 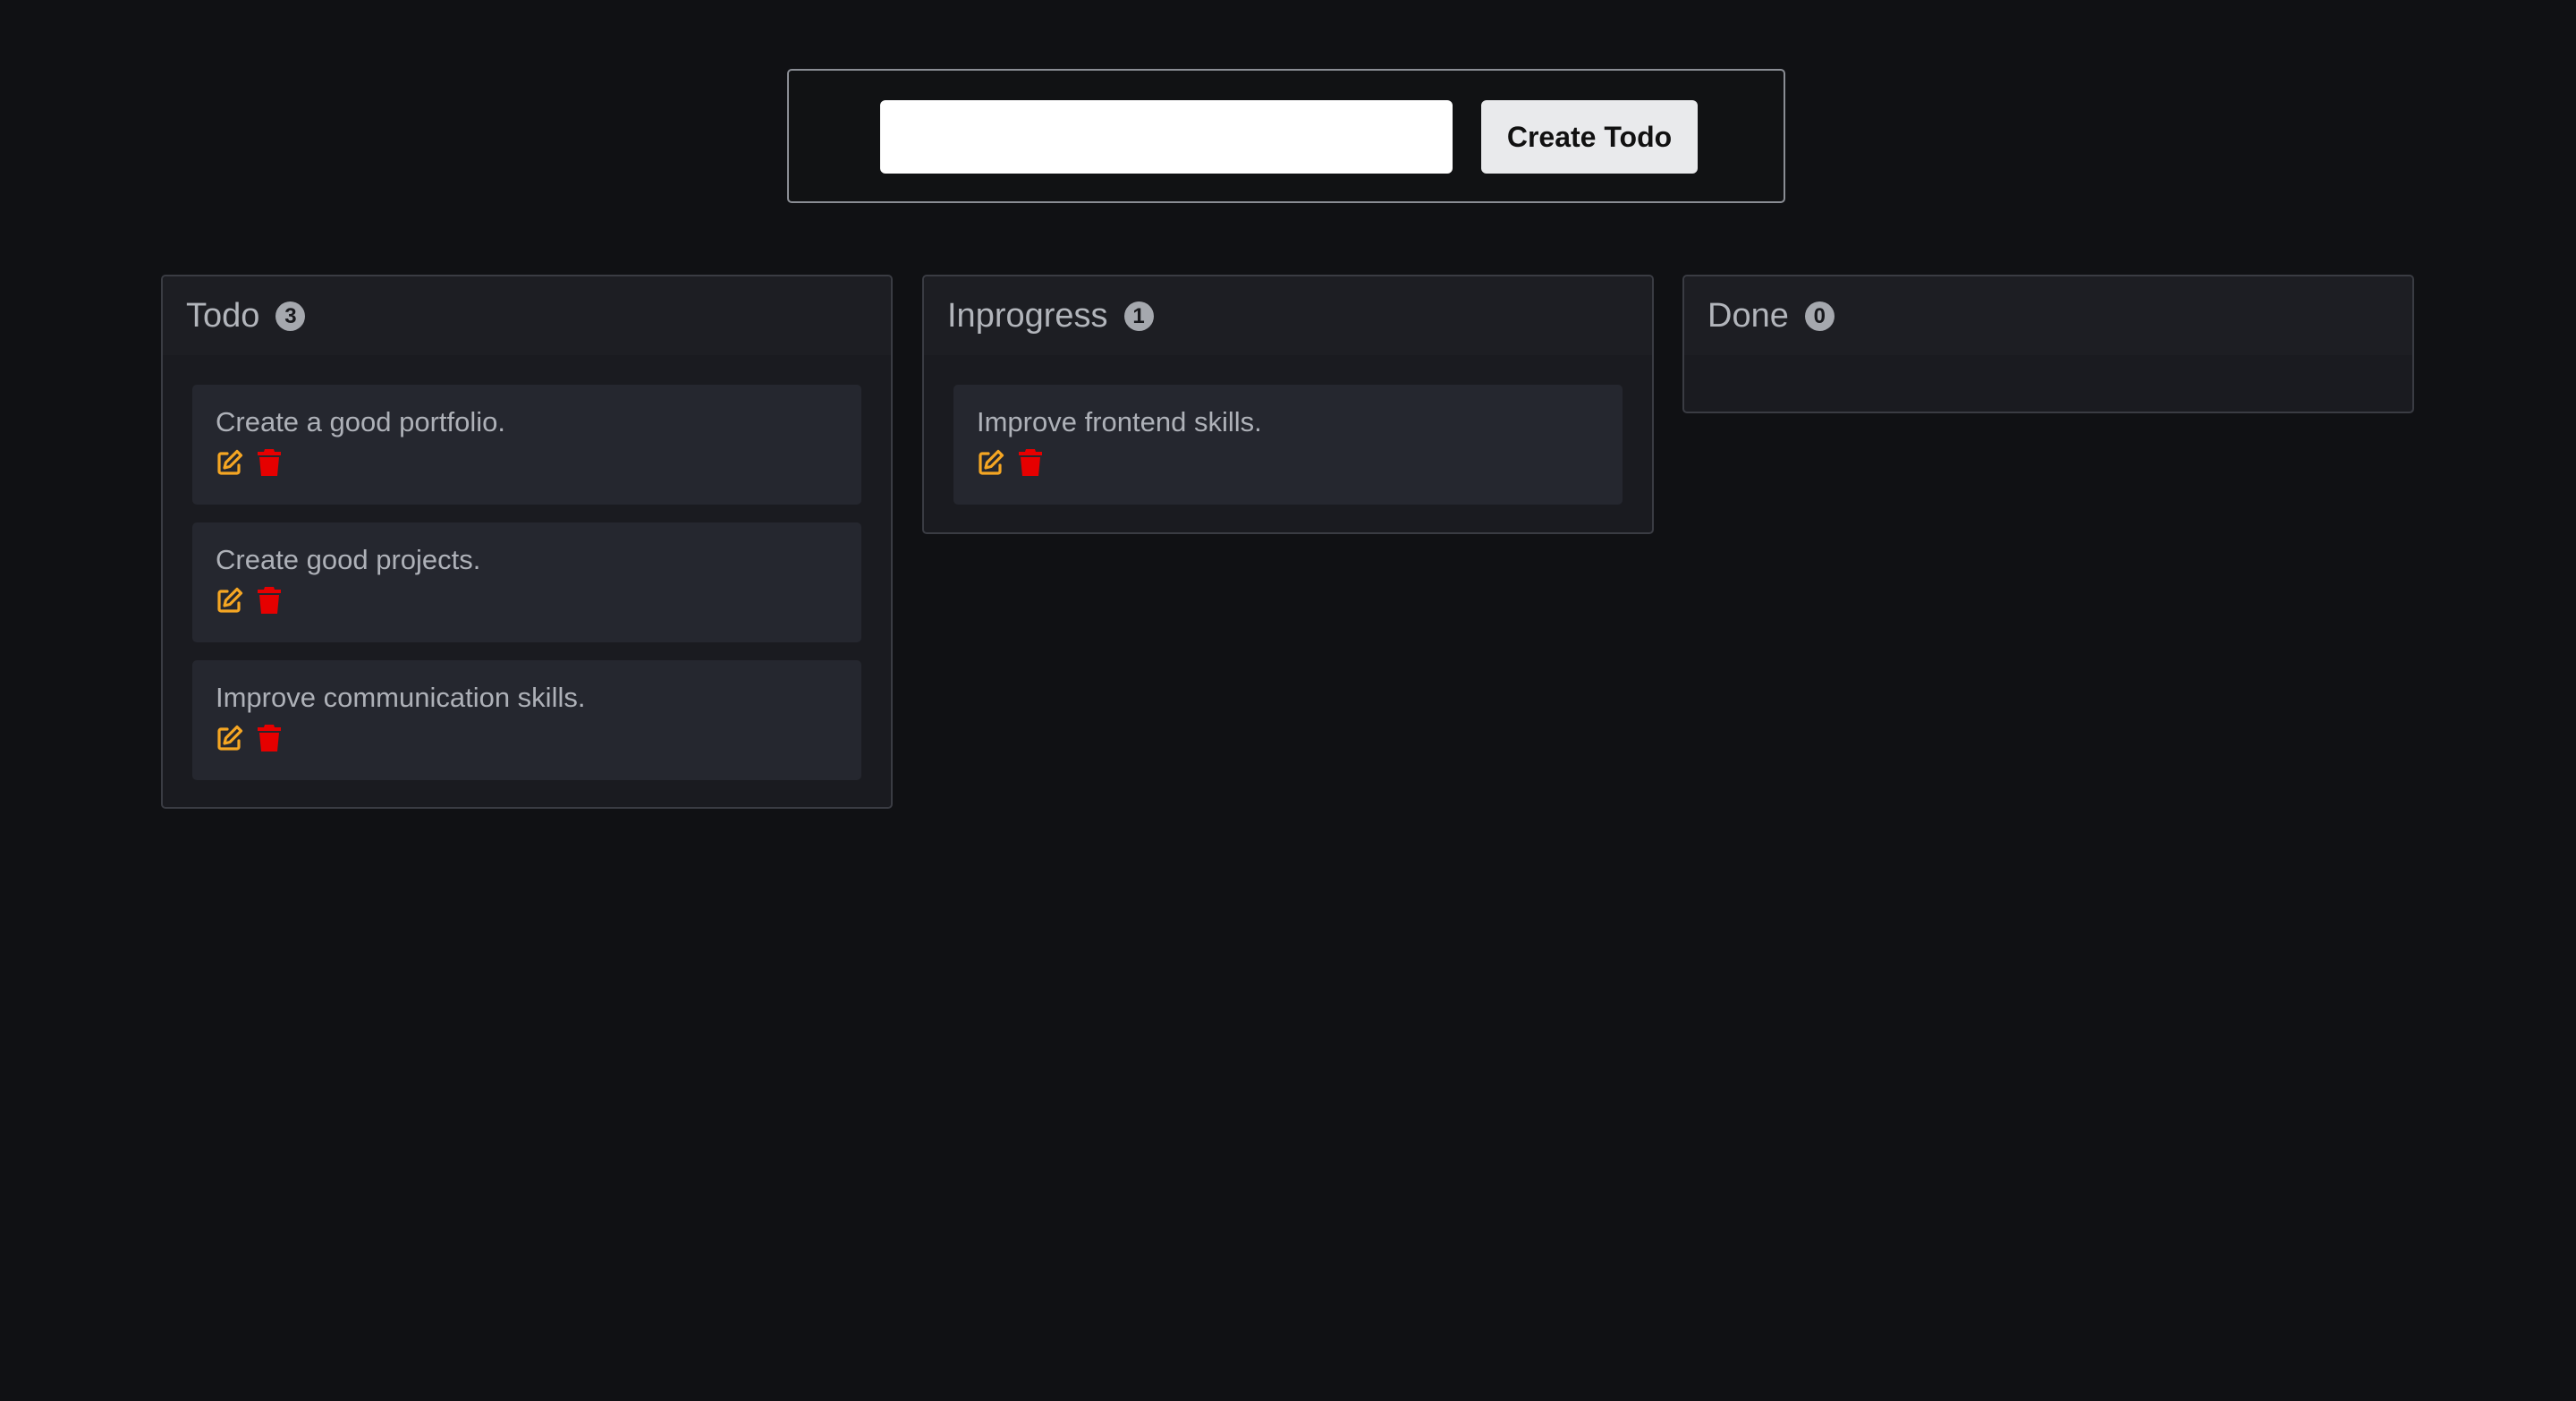 What do you see at coordinates (1119, 421) in the screenshot?
I see `card-text: Improve frontend skills.` at bounding box center [1119, 421].